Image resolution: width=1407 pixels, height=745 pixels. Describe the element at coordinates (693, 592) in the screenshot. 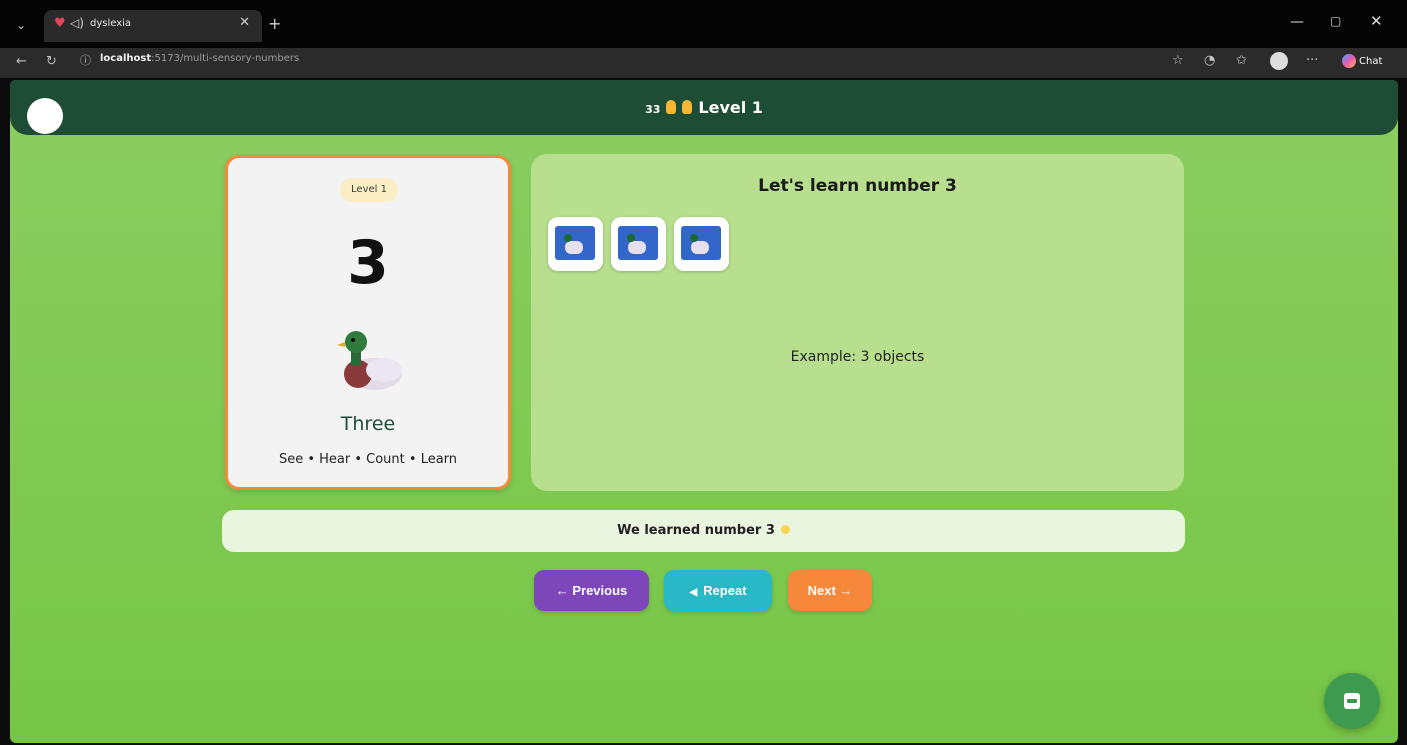

I see `speaker-icon: ◀` at that location.